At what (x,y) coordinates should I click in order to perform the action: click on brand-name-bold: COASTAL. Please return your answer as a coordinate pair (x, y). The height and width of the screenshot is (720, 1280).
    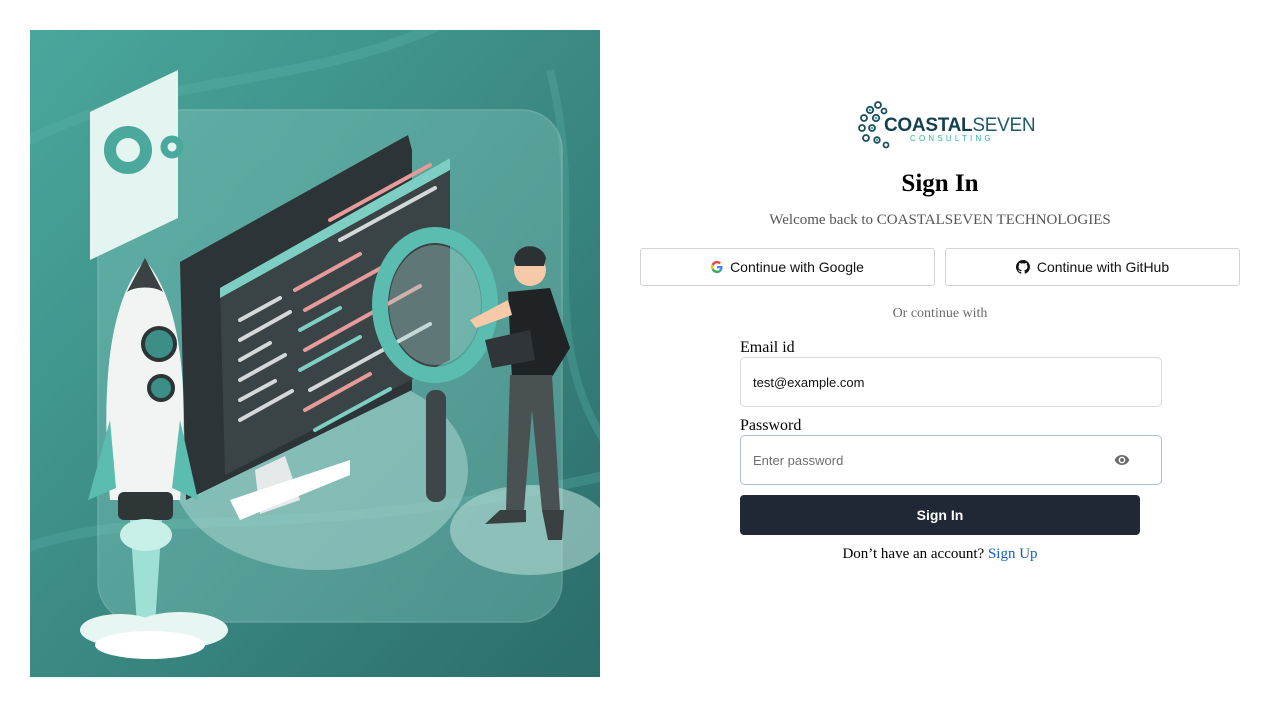
    Looking at the image, I should click on (928, 125).